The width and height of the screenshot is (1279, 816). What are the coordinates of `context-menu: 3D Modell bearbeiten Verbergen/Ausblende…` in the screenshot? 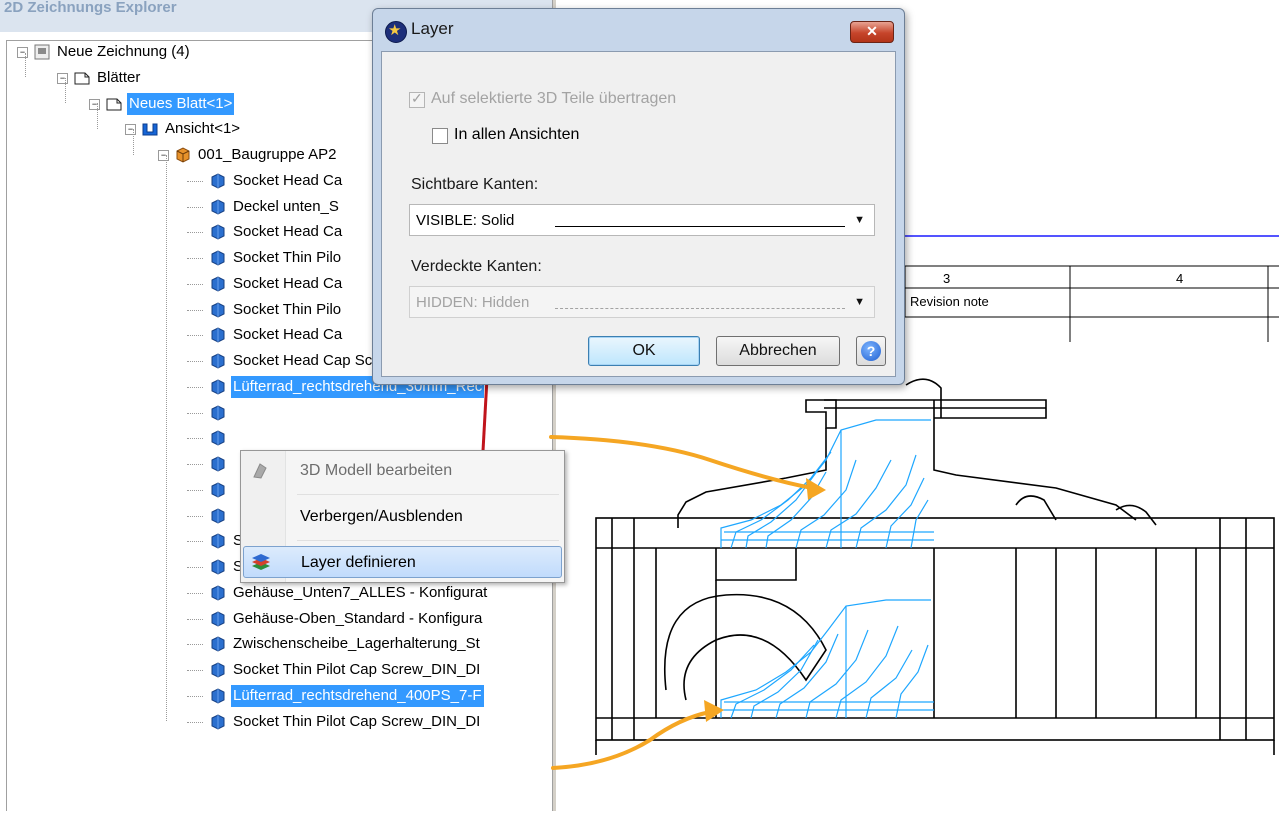 It's located at (402, 516).